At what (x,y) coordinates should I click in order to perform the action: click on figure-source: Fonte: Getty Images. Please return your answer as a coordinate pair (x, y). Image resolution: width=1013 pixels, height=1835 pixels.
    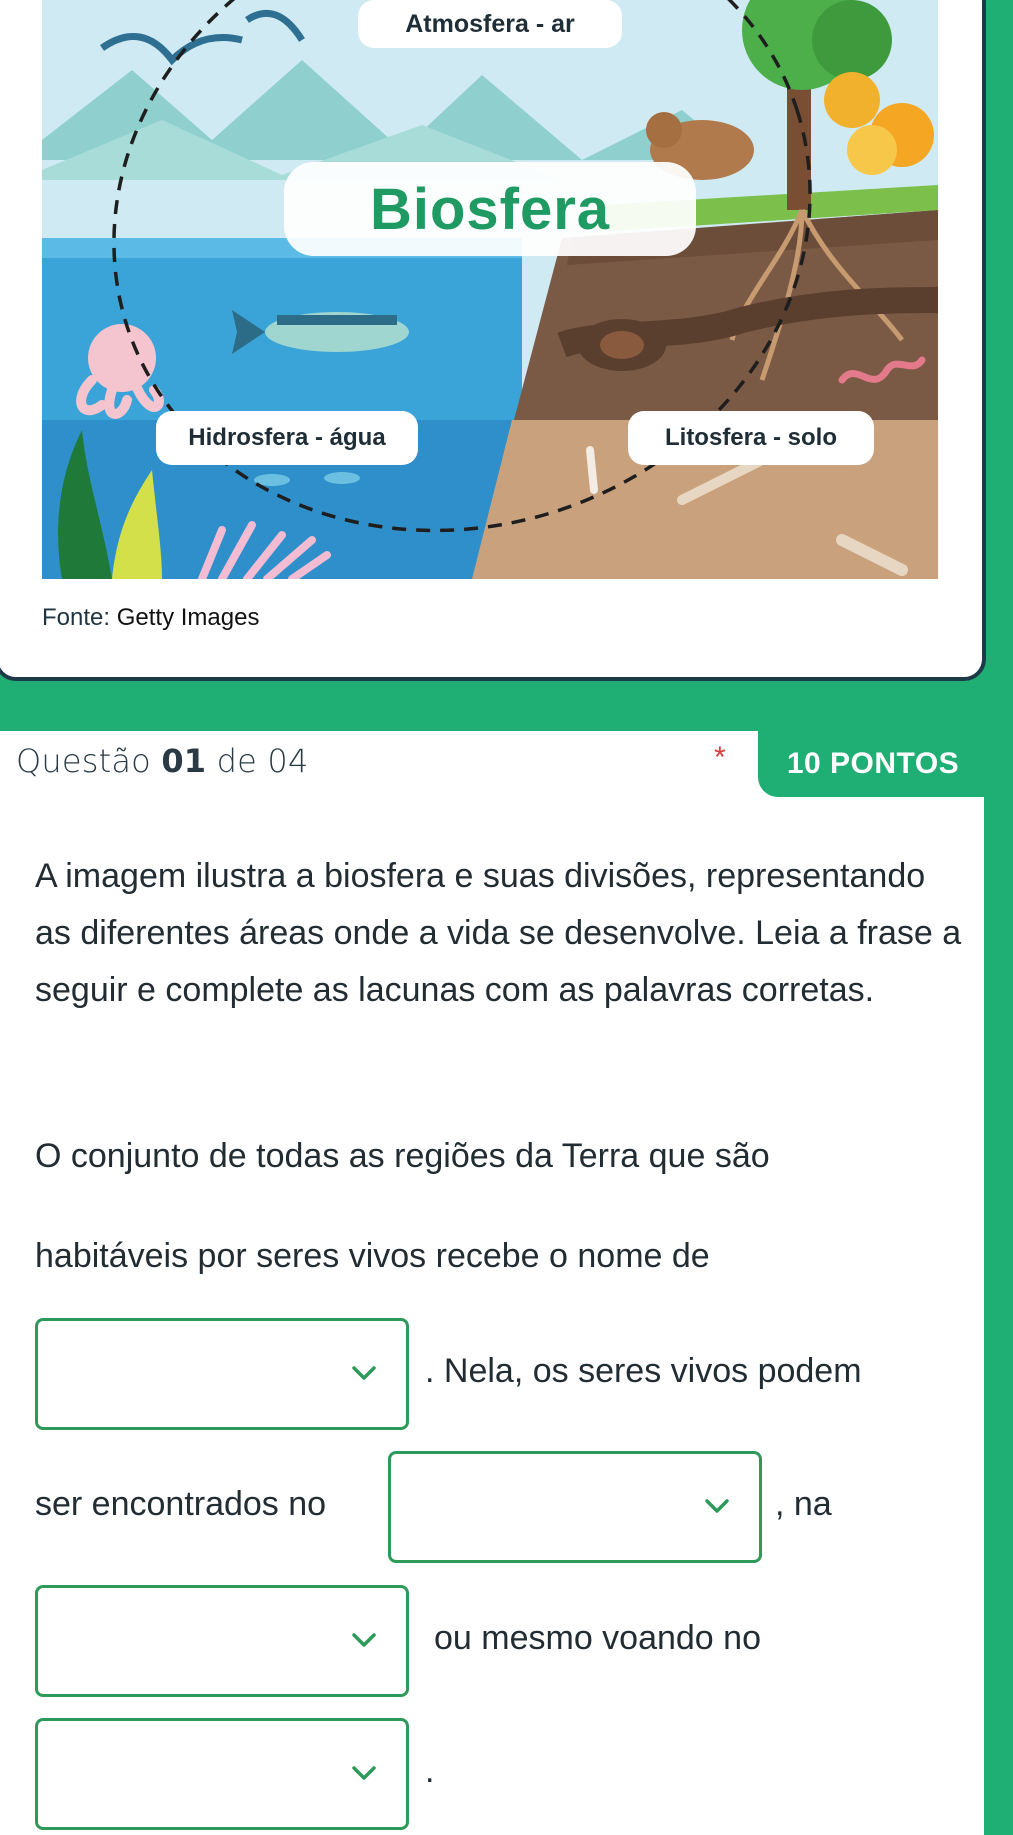
    Looking at the image, I should click on (150, 618).